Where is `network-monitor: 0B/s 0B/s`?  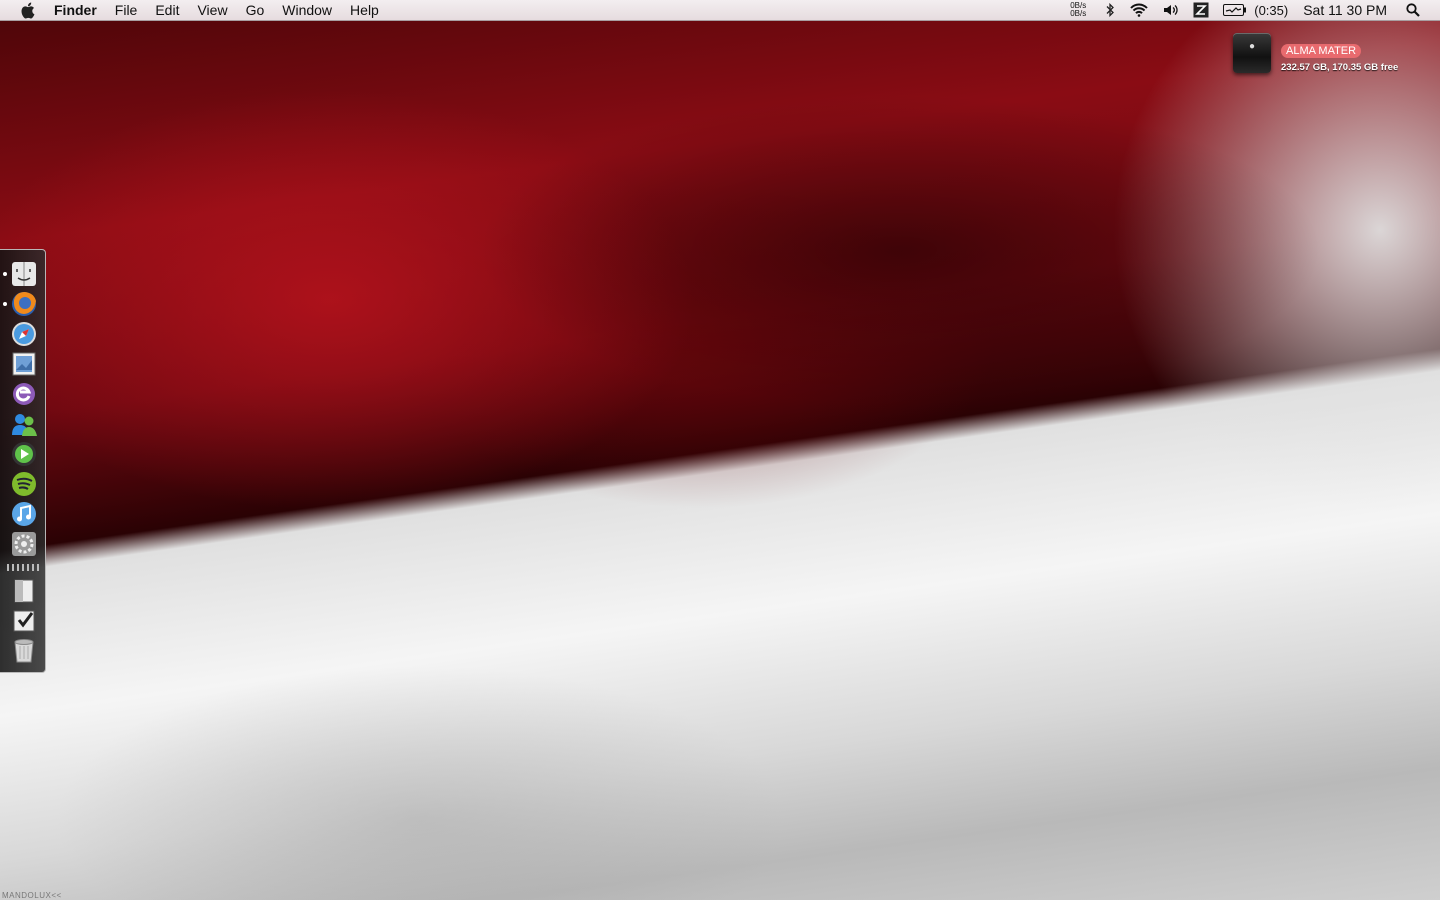
network-monitor: 0B/s 0B/s is located at coordinates (1078, 10).